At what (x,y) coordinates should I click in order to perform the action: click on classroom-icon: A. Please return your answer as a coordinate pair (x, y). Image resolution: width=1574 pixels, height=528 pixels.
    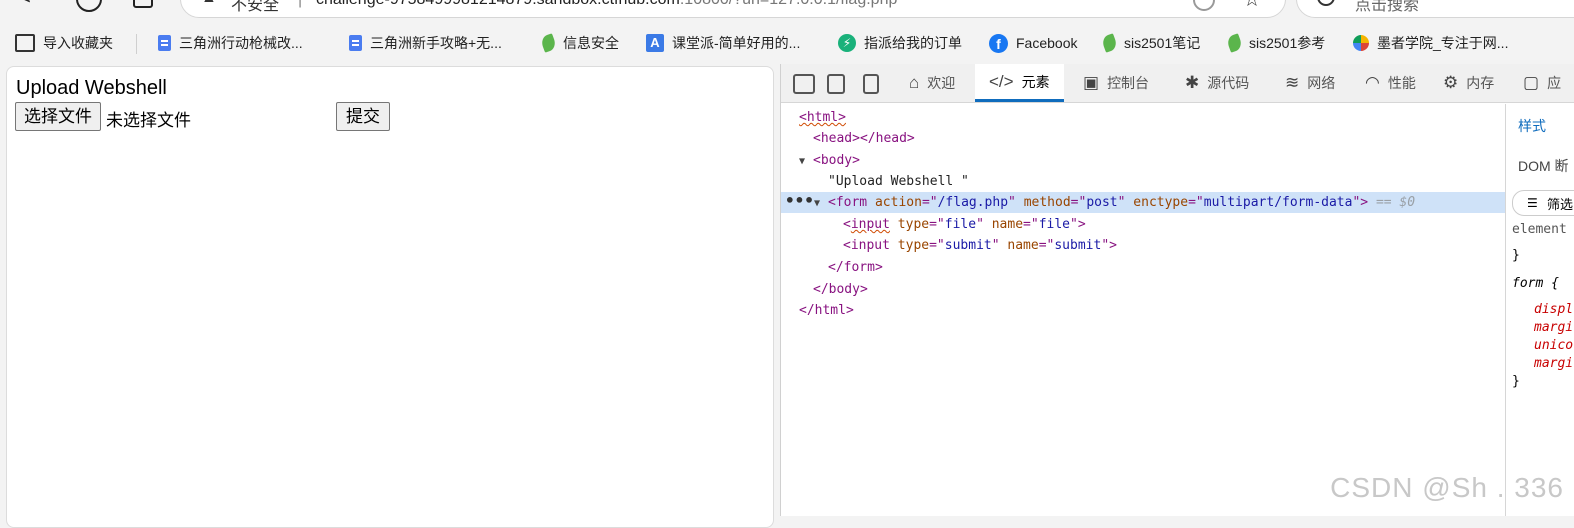
    Looking at the image, I should click on (655, 43).